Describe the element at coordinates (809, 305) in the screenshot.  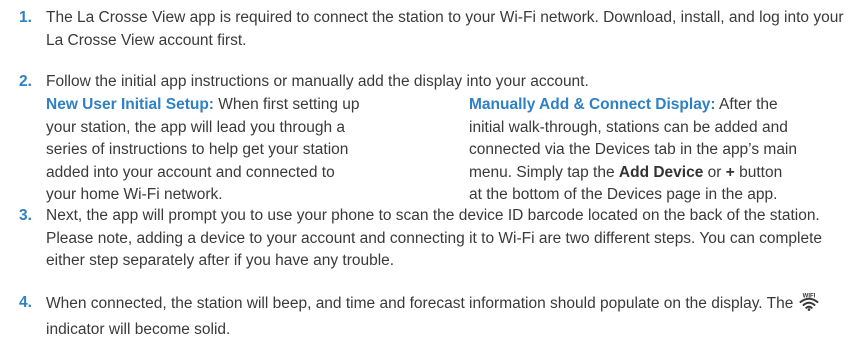
I see `wifi-icon: WIFI` at that location.